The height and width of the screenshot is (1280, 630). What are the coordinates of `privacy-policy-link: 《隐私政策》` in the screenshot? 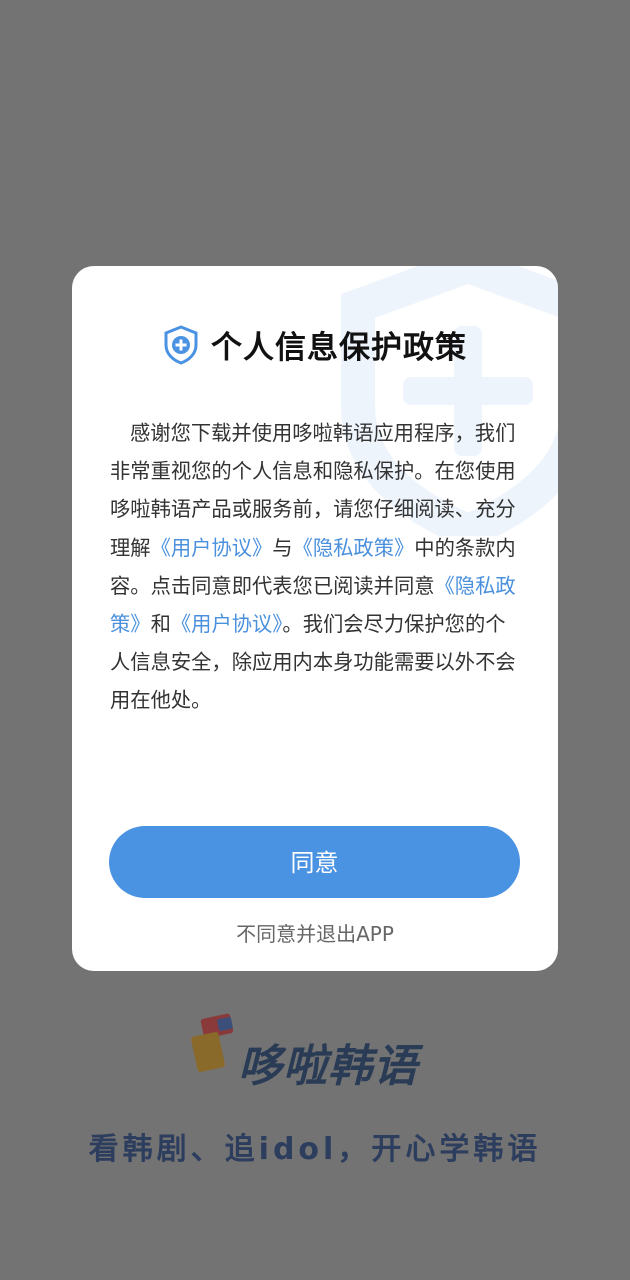 It's located at (354, 548).